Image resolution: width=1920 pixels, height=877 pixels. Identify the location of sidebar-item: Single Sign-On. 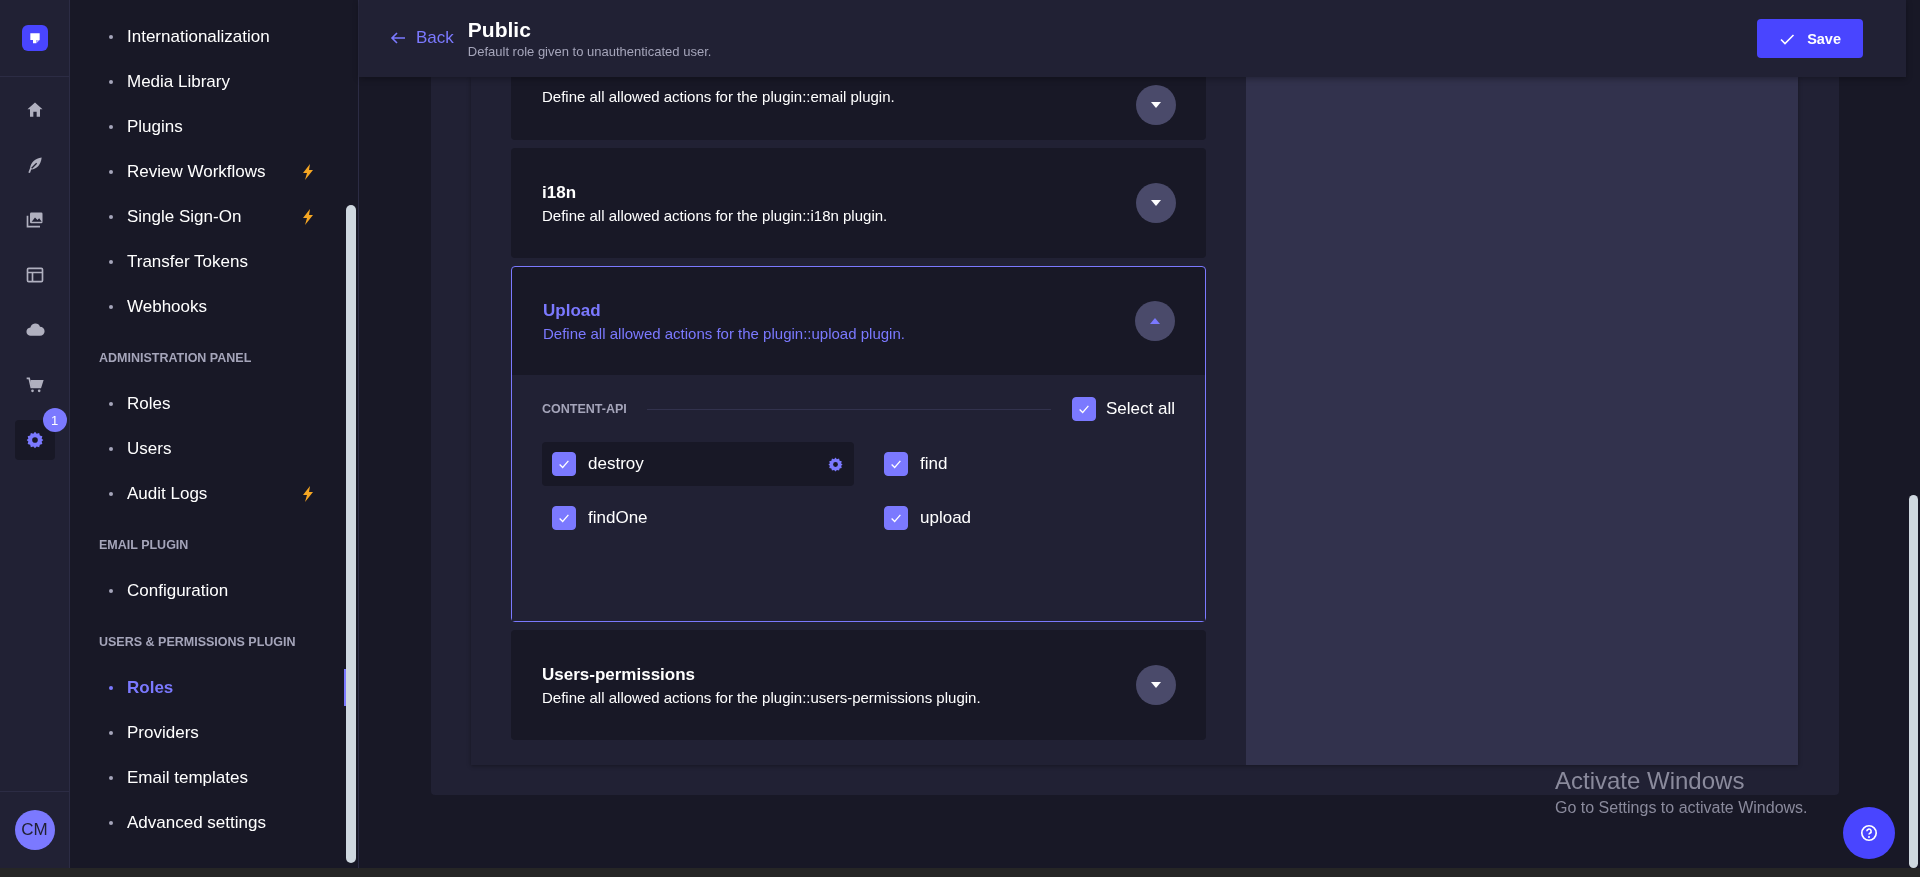
(208, 216).